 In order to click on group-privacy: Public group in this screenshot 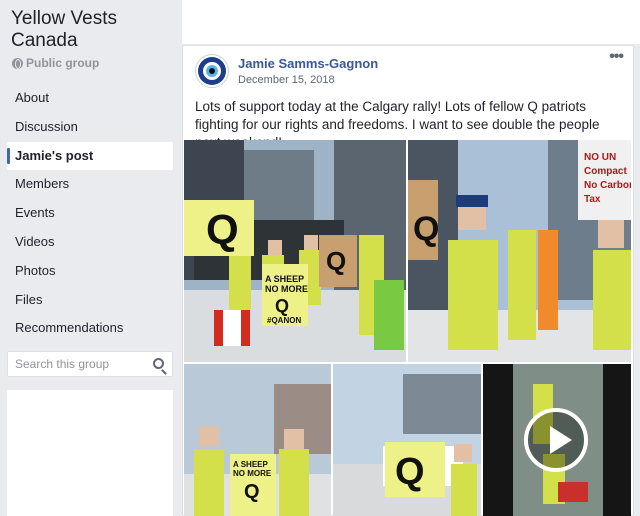, I will do `click(55, 63)`.